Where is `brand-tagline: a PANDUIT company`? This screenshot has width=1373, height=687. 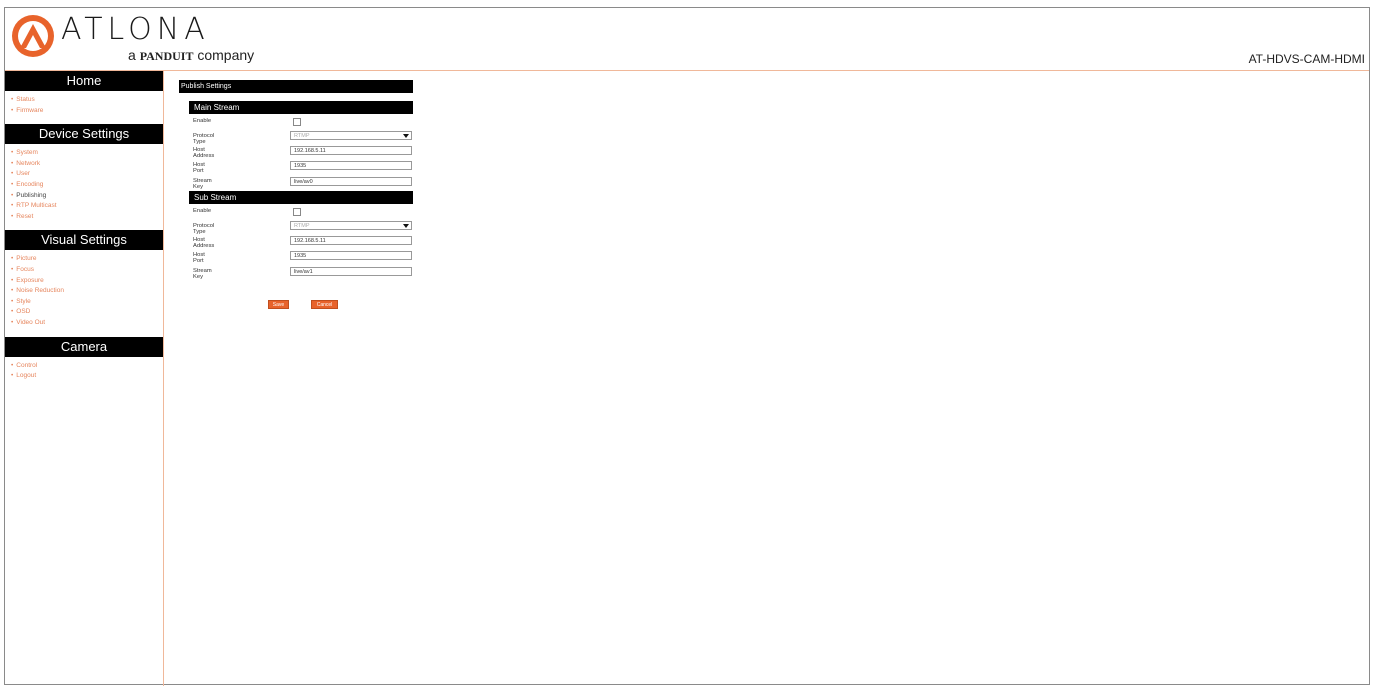
brand-tagline: a PANDUIT company is located at coordinates (191, 55).